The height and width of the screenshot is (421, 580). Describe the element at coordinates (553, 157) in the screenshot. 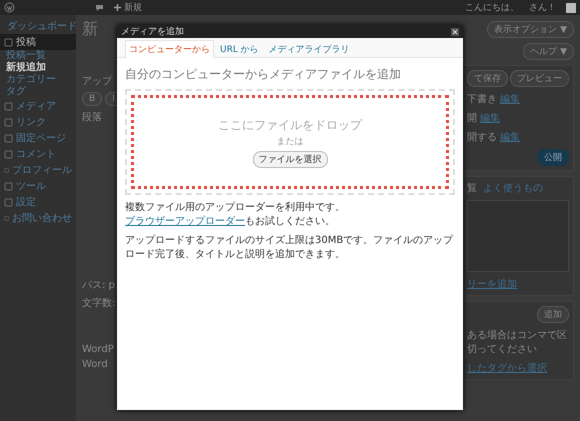

I see `publish-button: 公開` at that location.